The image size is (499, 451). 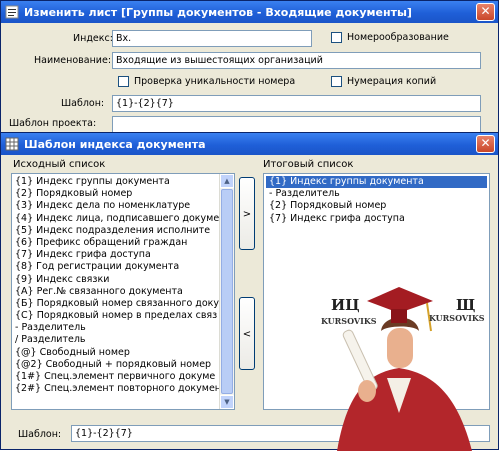 What do you see at coordinates (40, 434) in the screenshot?
I see `dialog-template-label: Шаблон:` at bounding box center [40, 434].